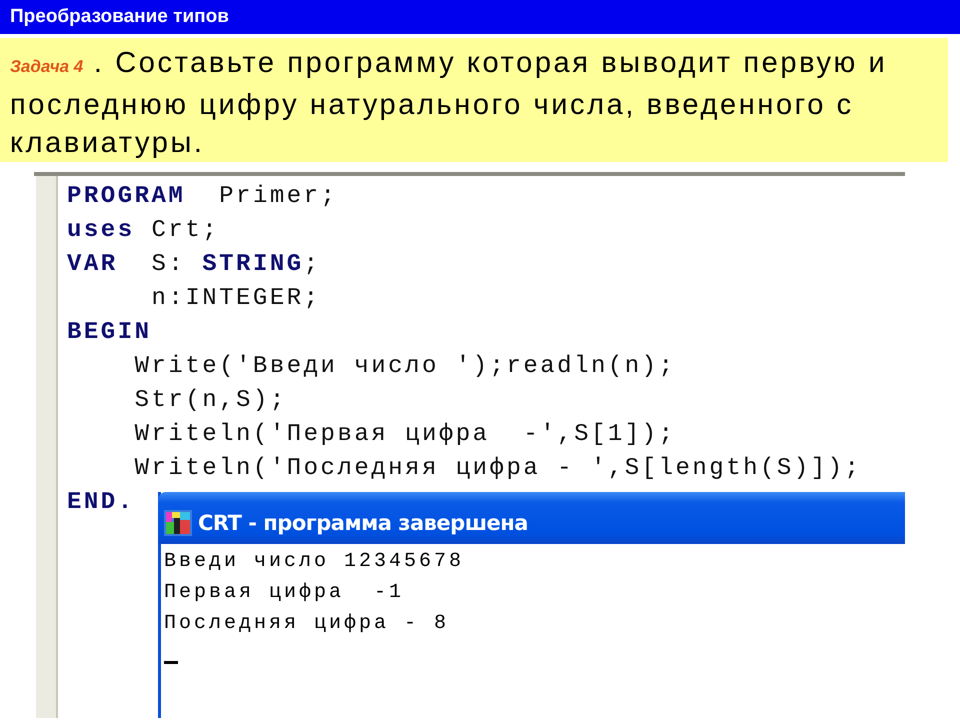  I want to click on code-line: Write('Введи число ');readln(n);, so click(405, 367).